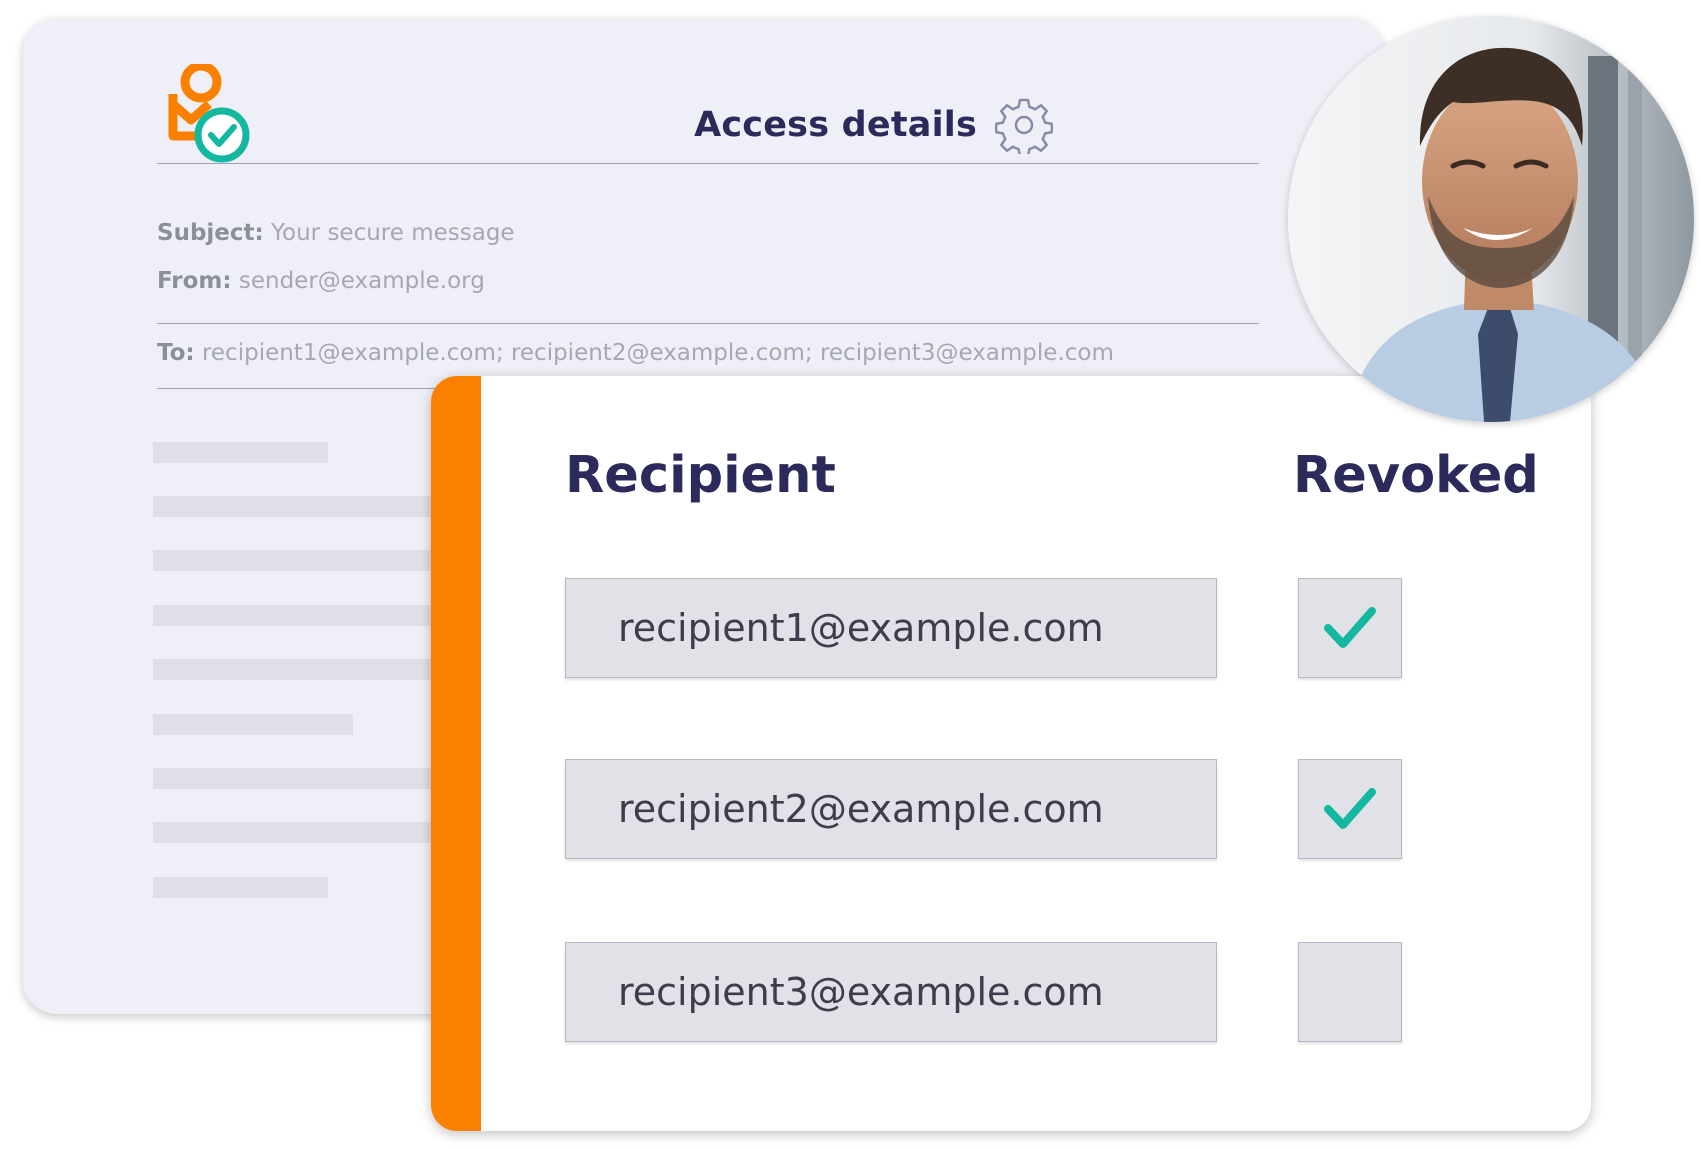 This screenshot has height=1149, width=1701. I want to click on recipient-email-field: recipient2@example.com, so click(891, 809).